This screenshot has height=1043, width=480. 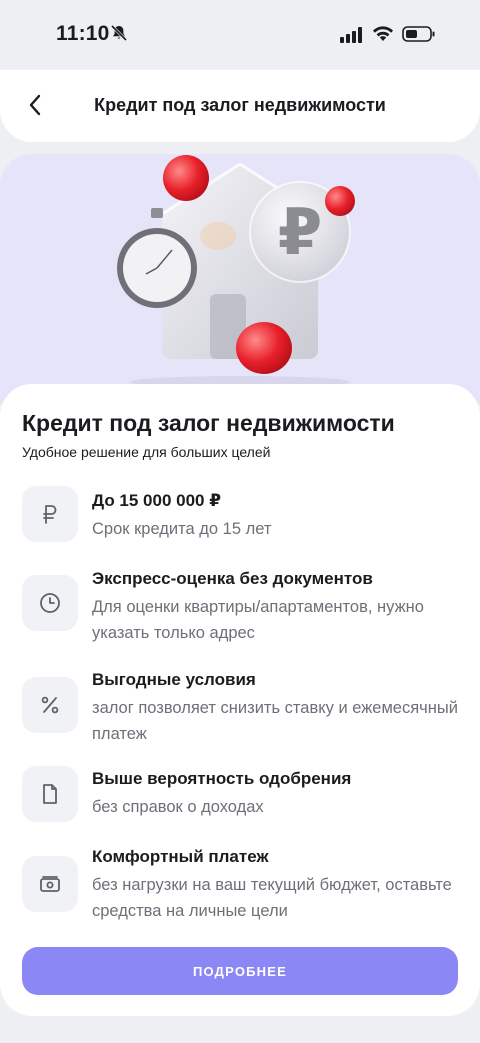 I want to click on feature-description: Срок кредита до 15 лет, so click(x=182, y=529).